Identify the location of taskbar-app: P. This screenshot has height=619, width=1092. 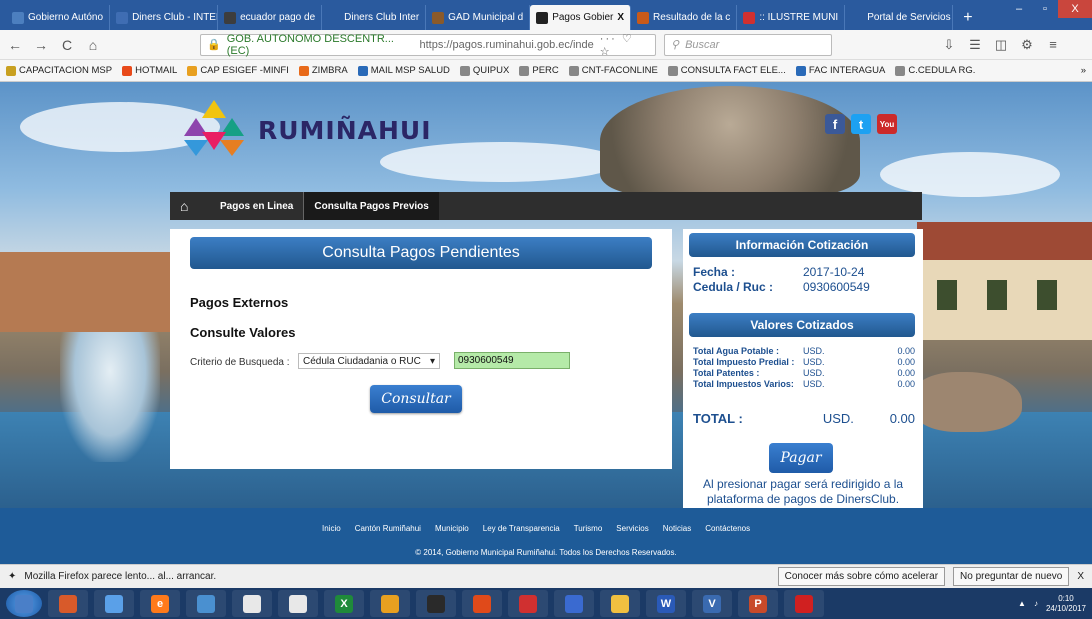
(758, 603).